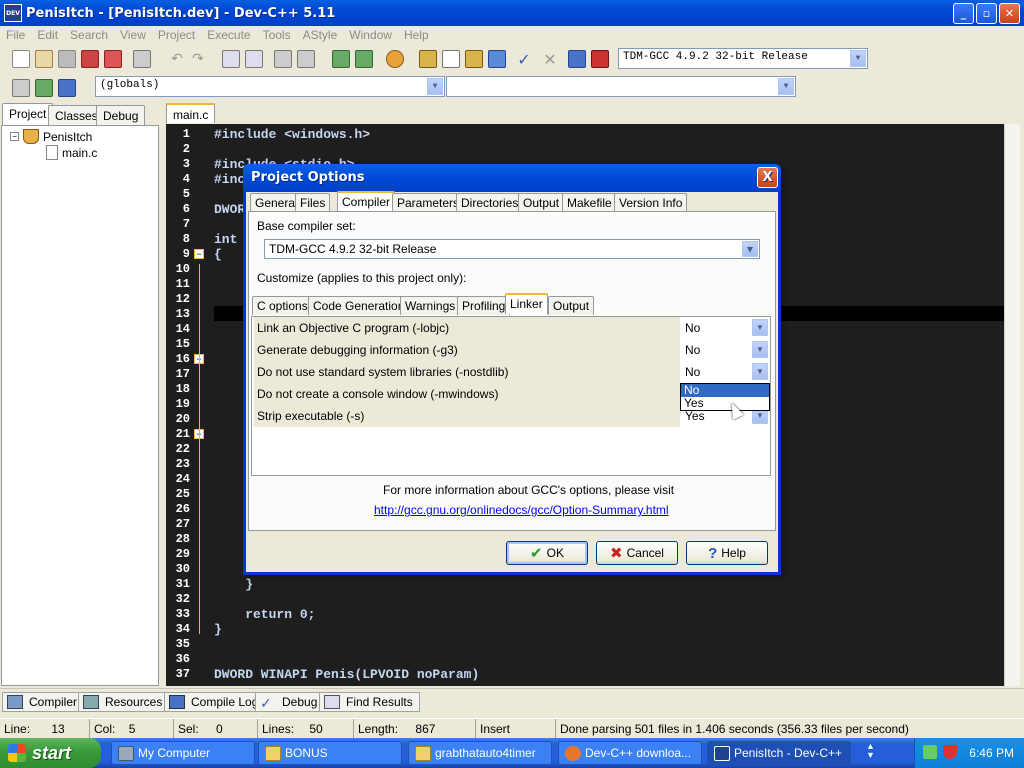  I want to click on save-icon, so click(67, 59).